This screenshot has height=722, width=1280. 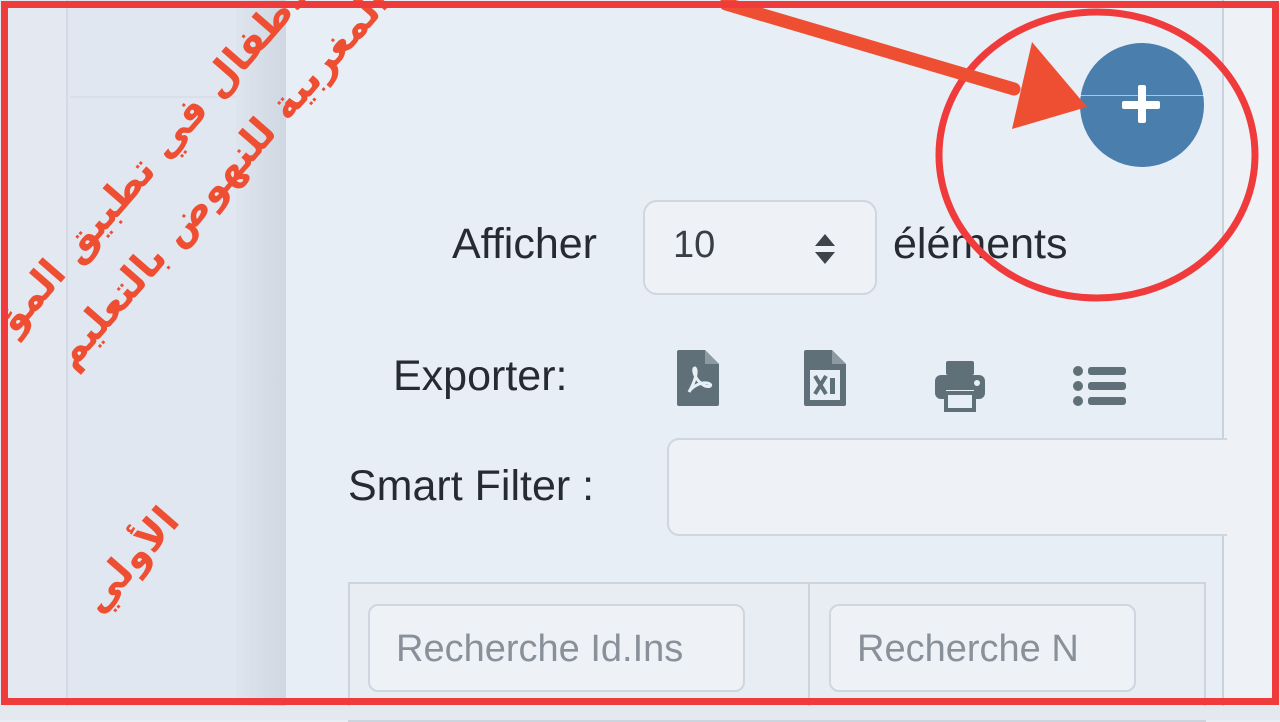 What do you see at coordinates (960, 384) in the screenshot?
I see `print-icon` at bounding box center [960, 384].